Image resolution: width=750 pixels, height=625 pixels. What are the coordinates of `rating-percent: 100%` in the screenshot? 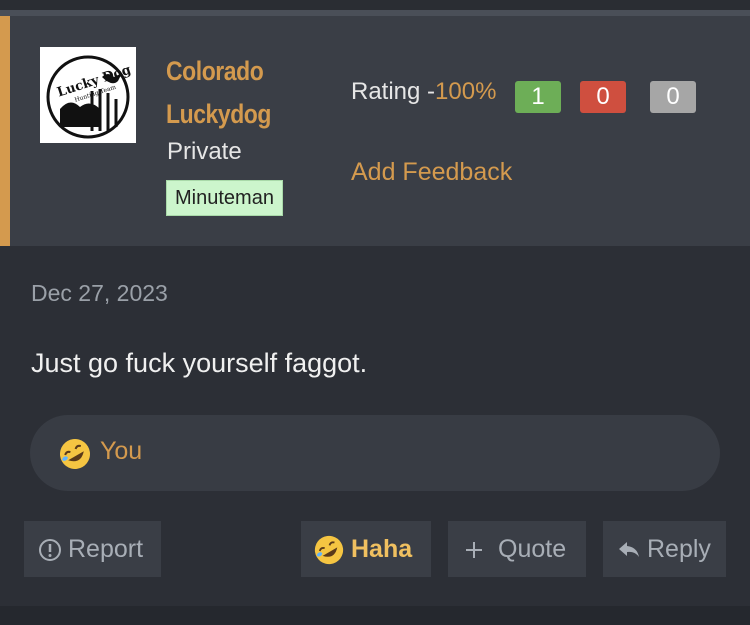 It's located at (466, 91).